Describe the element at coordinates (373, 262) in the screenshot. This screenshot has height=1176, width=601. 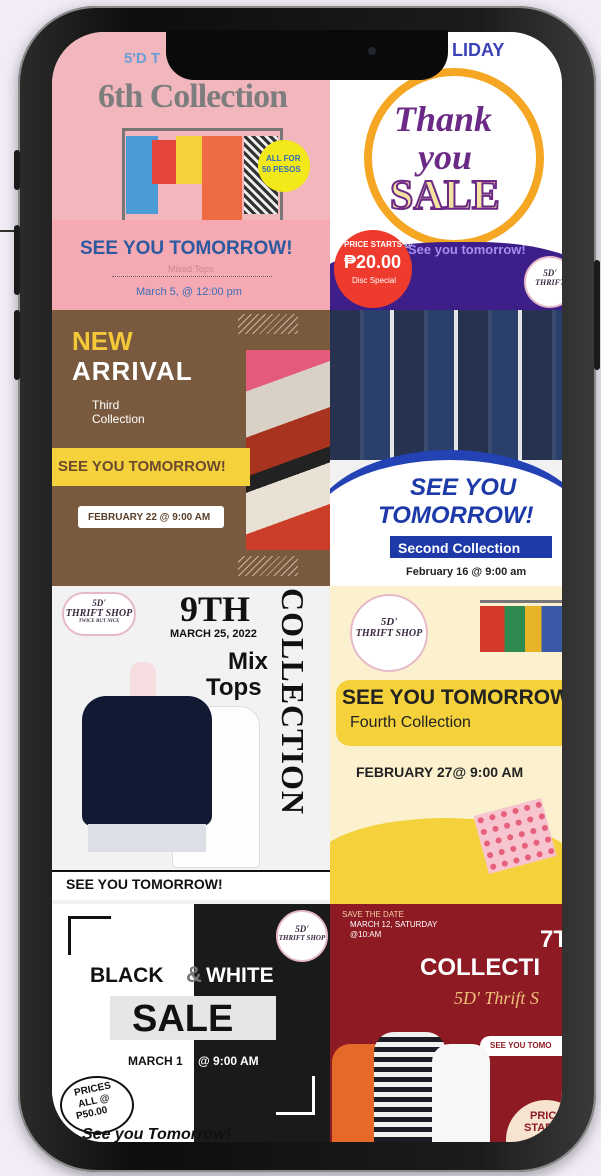
I see `price-value: ₱20.00` at that location.